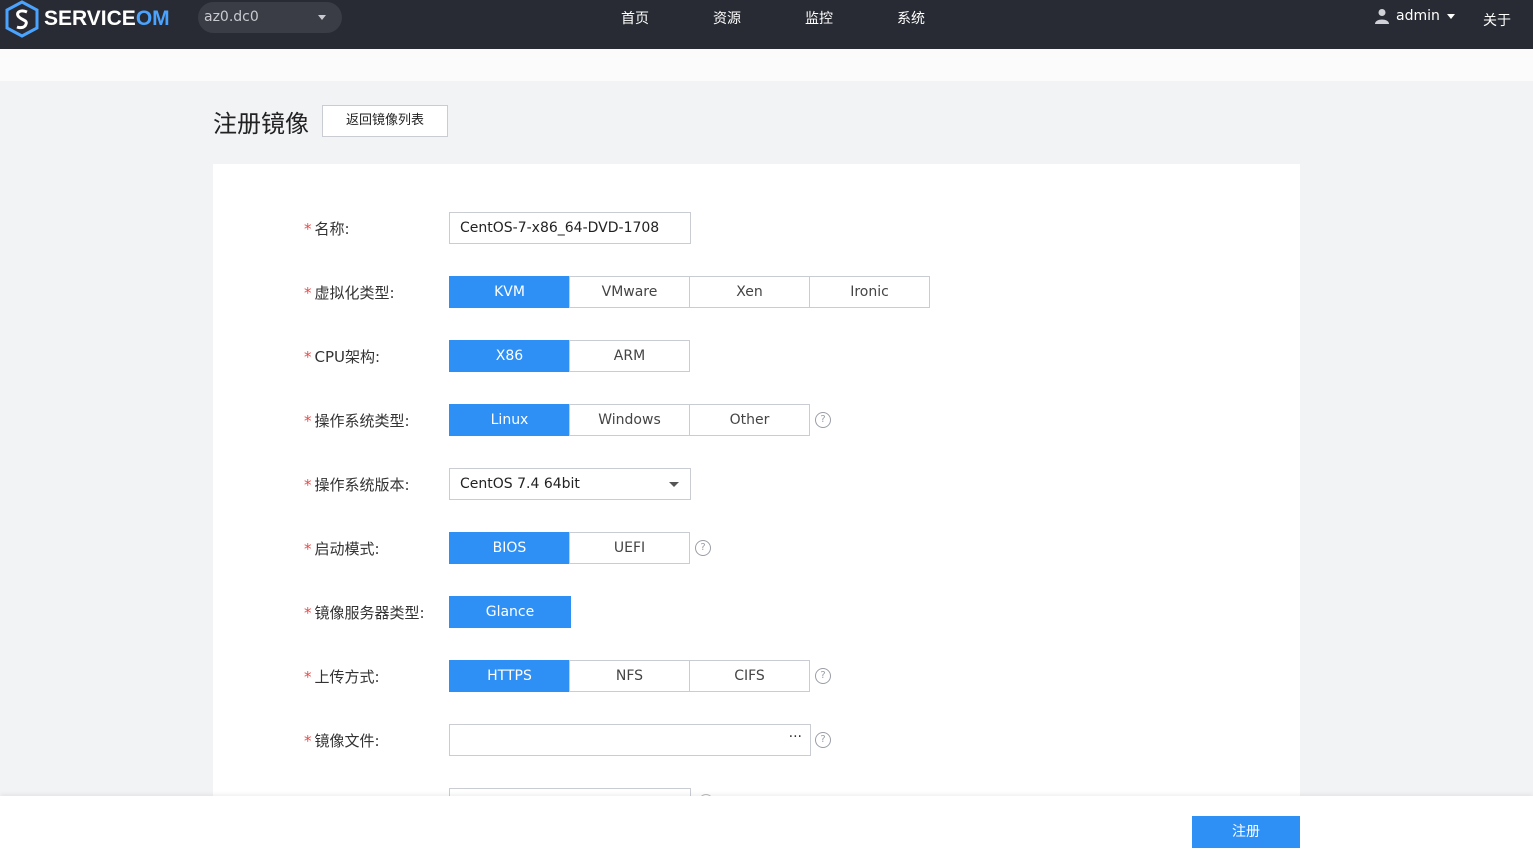 This screenshot has height=856, width=1533. Describe the element at coordinates (509, 420) in the screenshot. I see `os-type-option-linux: Linux` at that location.